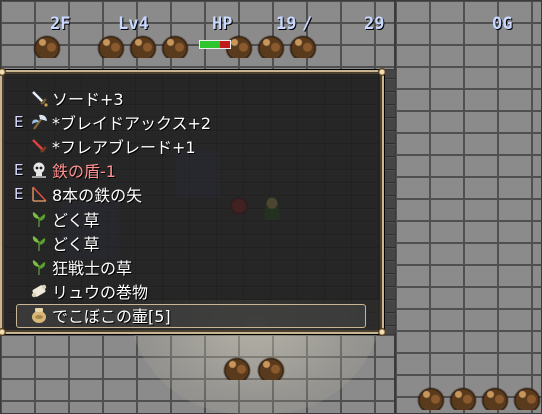  Describe the element at coordinates (210, 44) in the screenshot. I see `hp-bar-fill` at that location.